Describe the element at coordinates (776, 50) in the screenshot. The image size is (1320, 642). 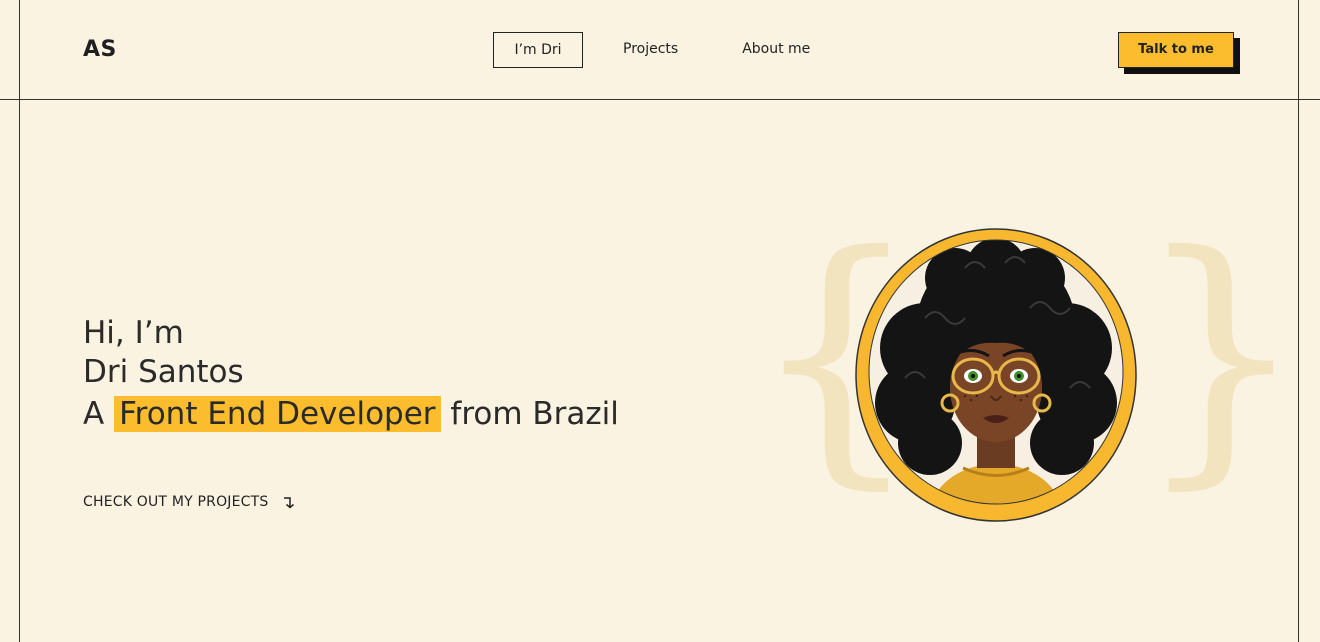
I see `nav-item-about-me: About me` at that location.